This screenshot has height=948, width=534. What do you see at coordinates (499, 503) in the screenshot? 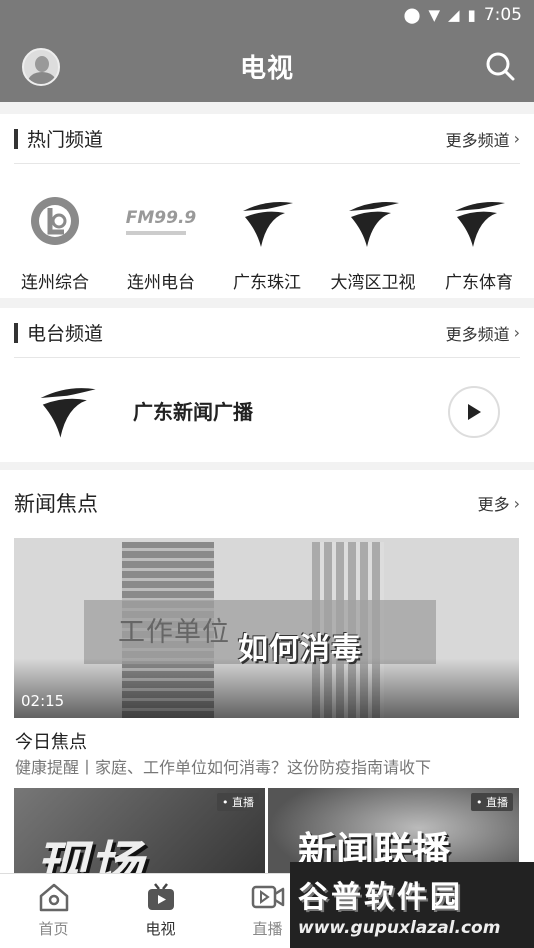
I see `more-news-link: 更多 ›` at bounding box center [499, 503].